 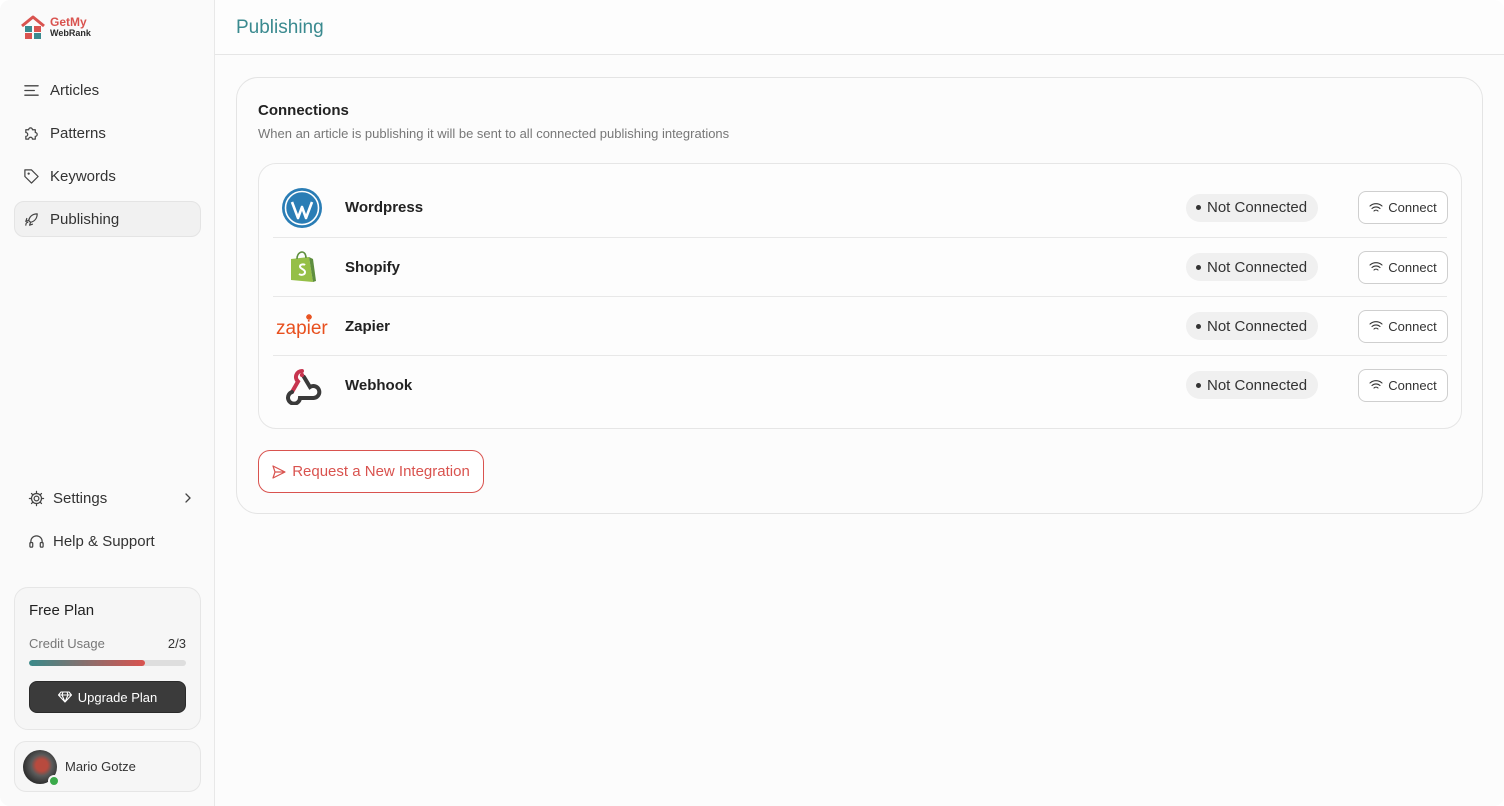 What do you see at coordinates (80, 498) in the screenshot?
I see `settings-label: Settings` at bounding box center [80, 498].